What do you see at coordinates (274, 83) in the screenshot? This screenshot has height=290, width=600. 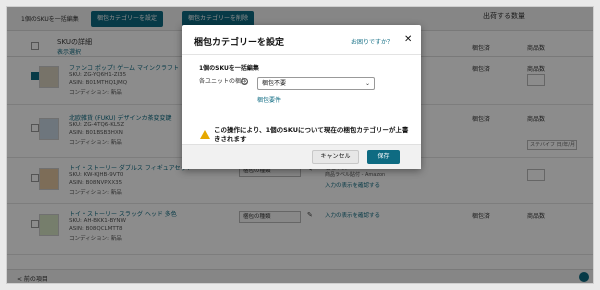 I see `prep-category-select-value: 梱包不要` at bounding box center [274, 83].